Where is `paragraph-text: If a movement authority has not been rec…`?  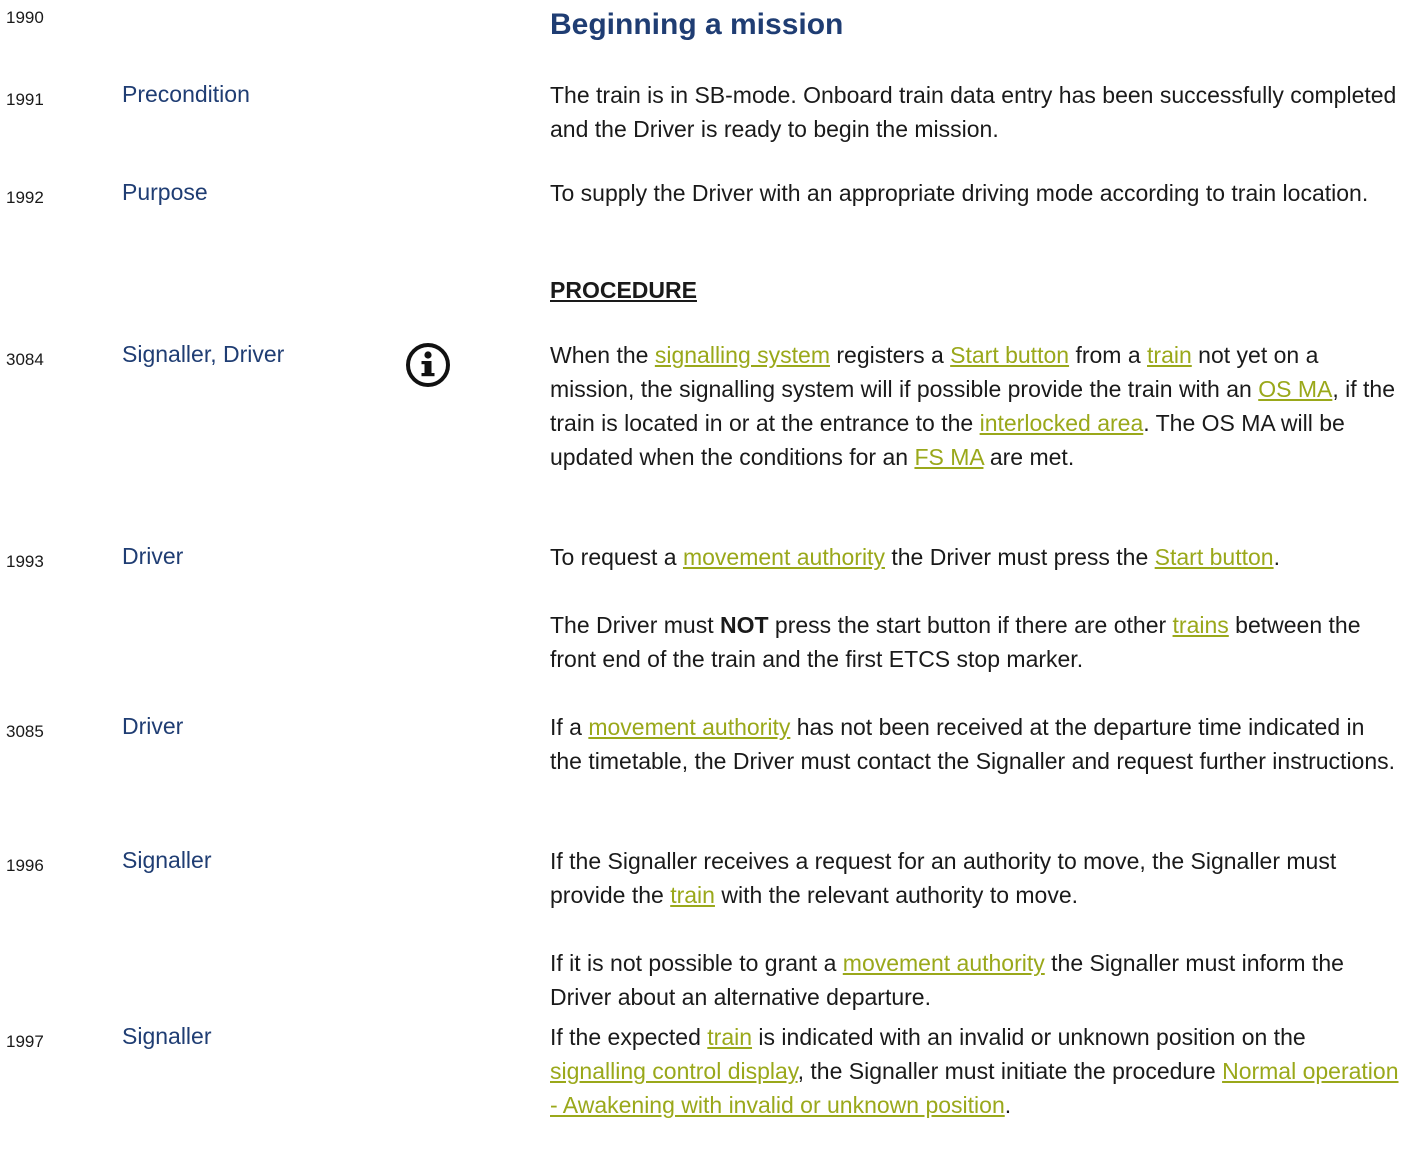 paragraph-text: If a movement authority has not been rec… is located at coordinates (973, 744).